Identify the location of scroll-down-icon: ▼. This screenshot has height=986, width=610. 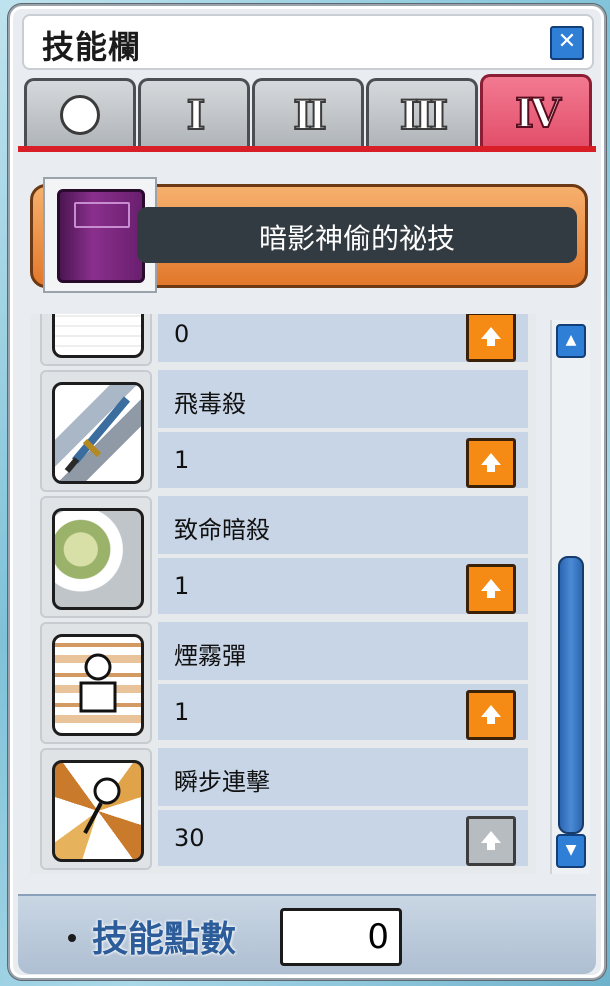
(571, 851).